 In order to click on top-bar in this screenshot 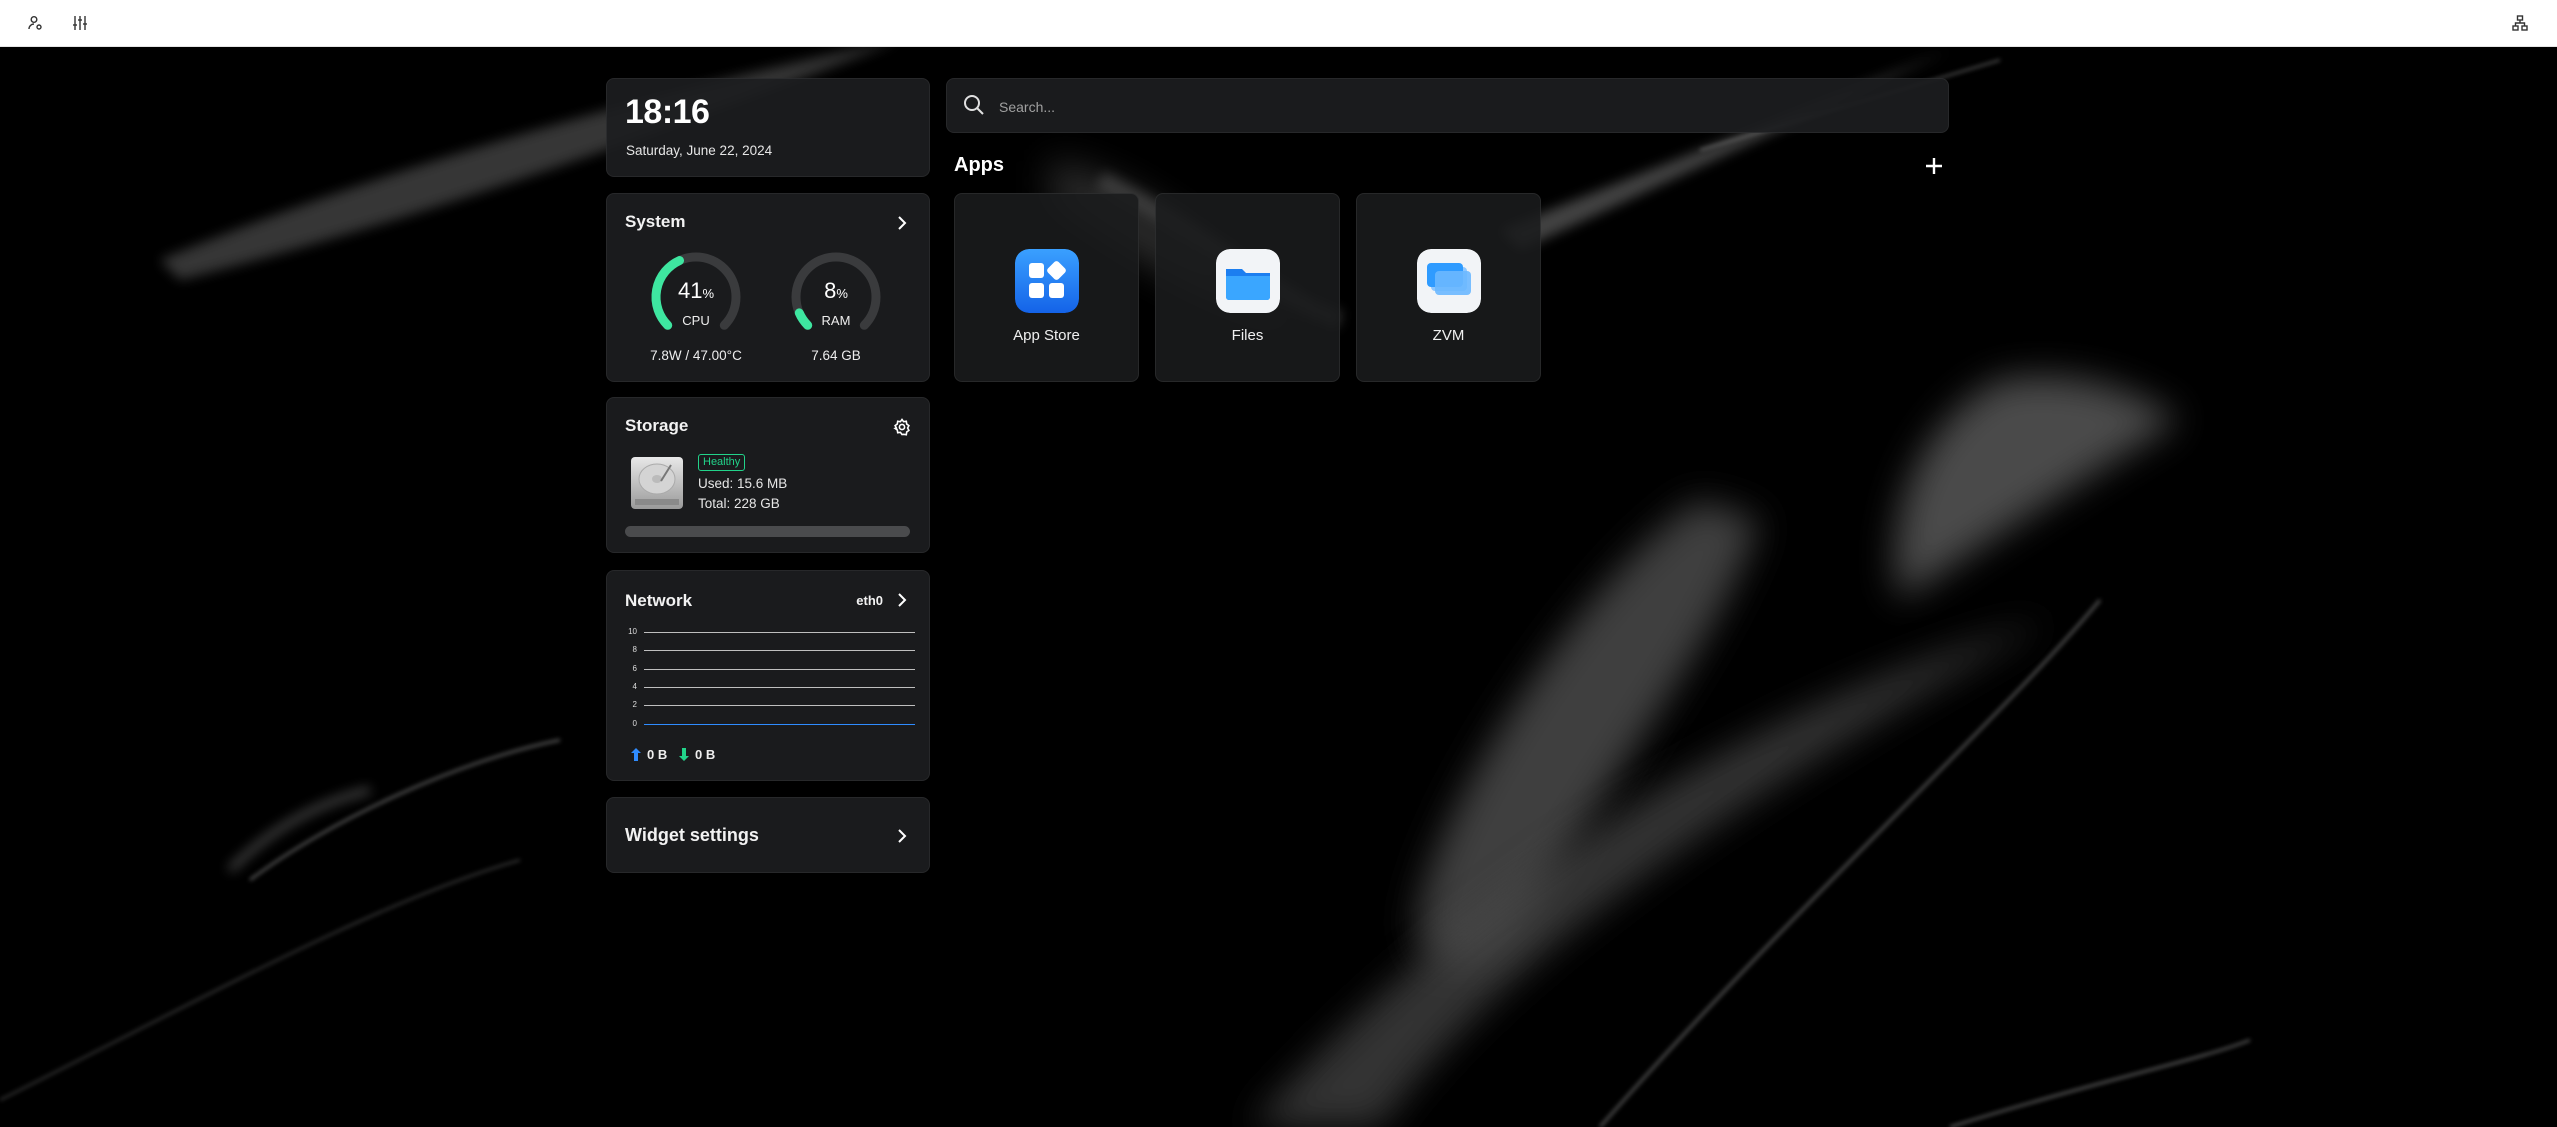, I will do `click(1278, 23)`.